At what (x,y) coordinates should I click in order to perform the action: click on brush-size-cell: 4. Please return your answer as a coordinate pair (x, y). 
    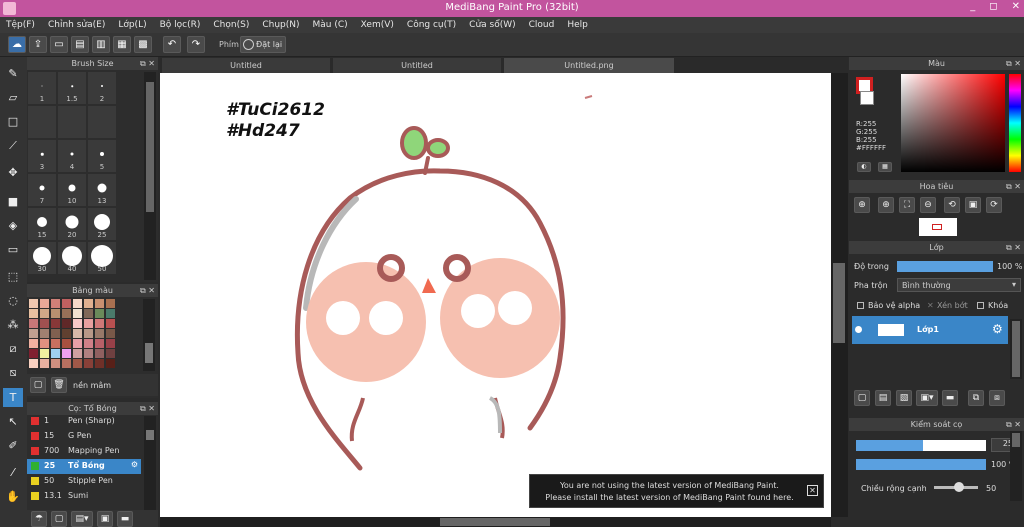
    Looking at the image, I should click on (72, 156).